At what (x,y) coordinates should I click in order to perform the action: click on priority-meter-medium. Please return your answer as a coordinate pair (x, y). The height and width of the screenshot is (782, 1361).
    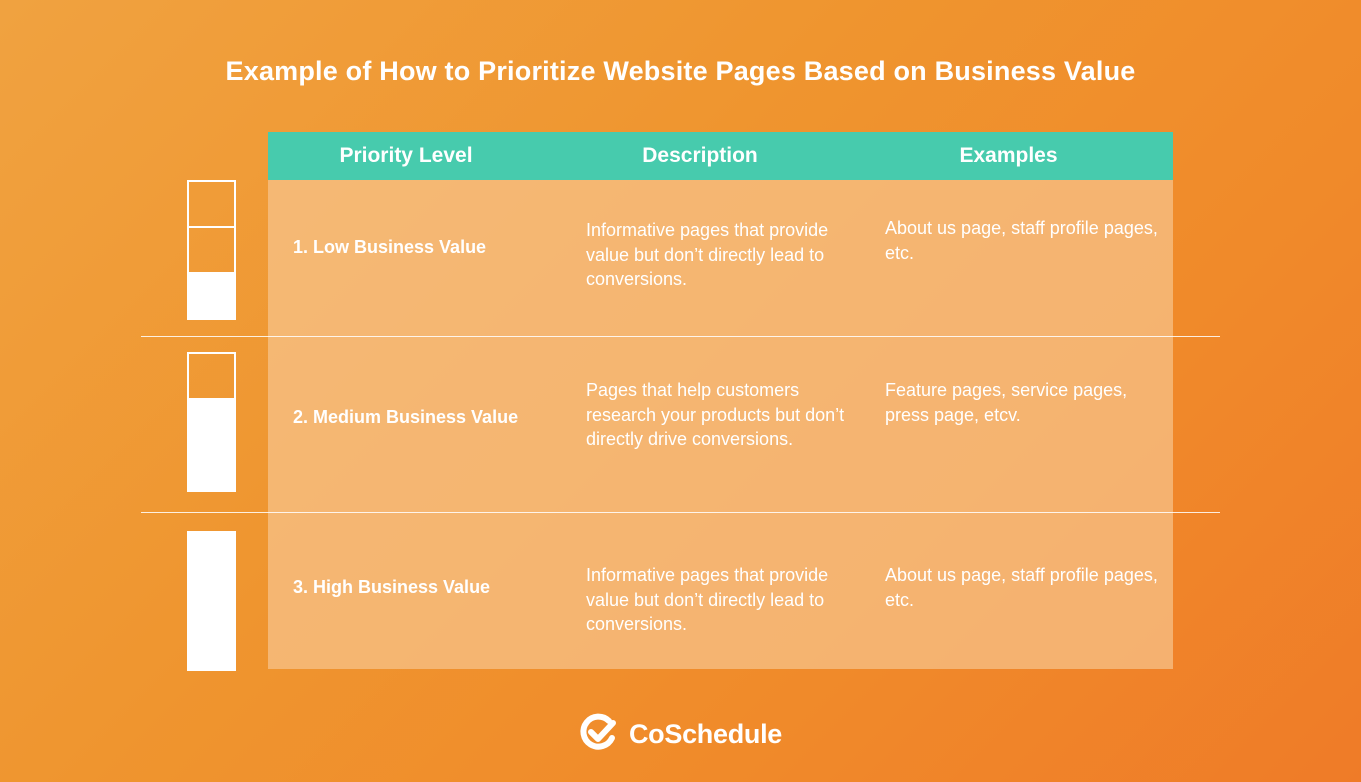
    Looking at the image, I should click on (211, 422).